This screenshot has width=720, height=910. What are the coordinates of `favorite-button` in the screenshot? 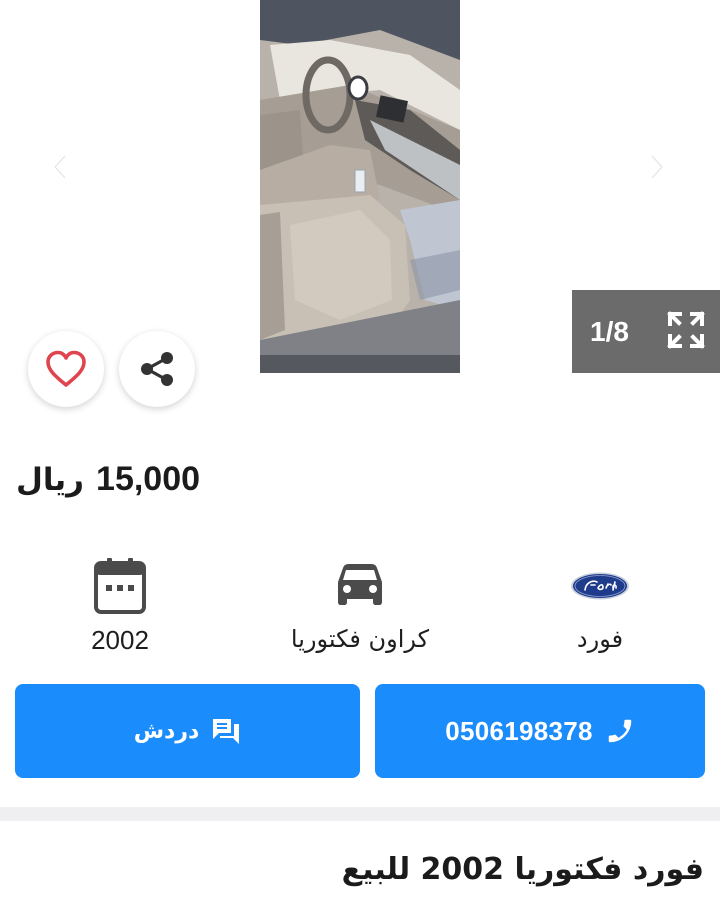 It's located at (66, 369).